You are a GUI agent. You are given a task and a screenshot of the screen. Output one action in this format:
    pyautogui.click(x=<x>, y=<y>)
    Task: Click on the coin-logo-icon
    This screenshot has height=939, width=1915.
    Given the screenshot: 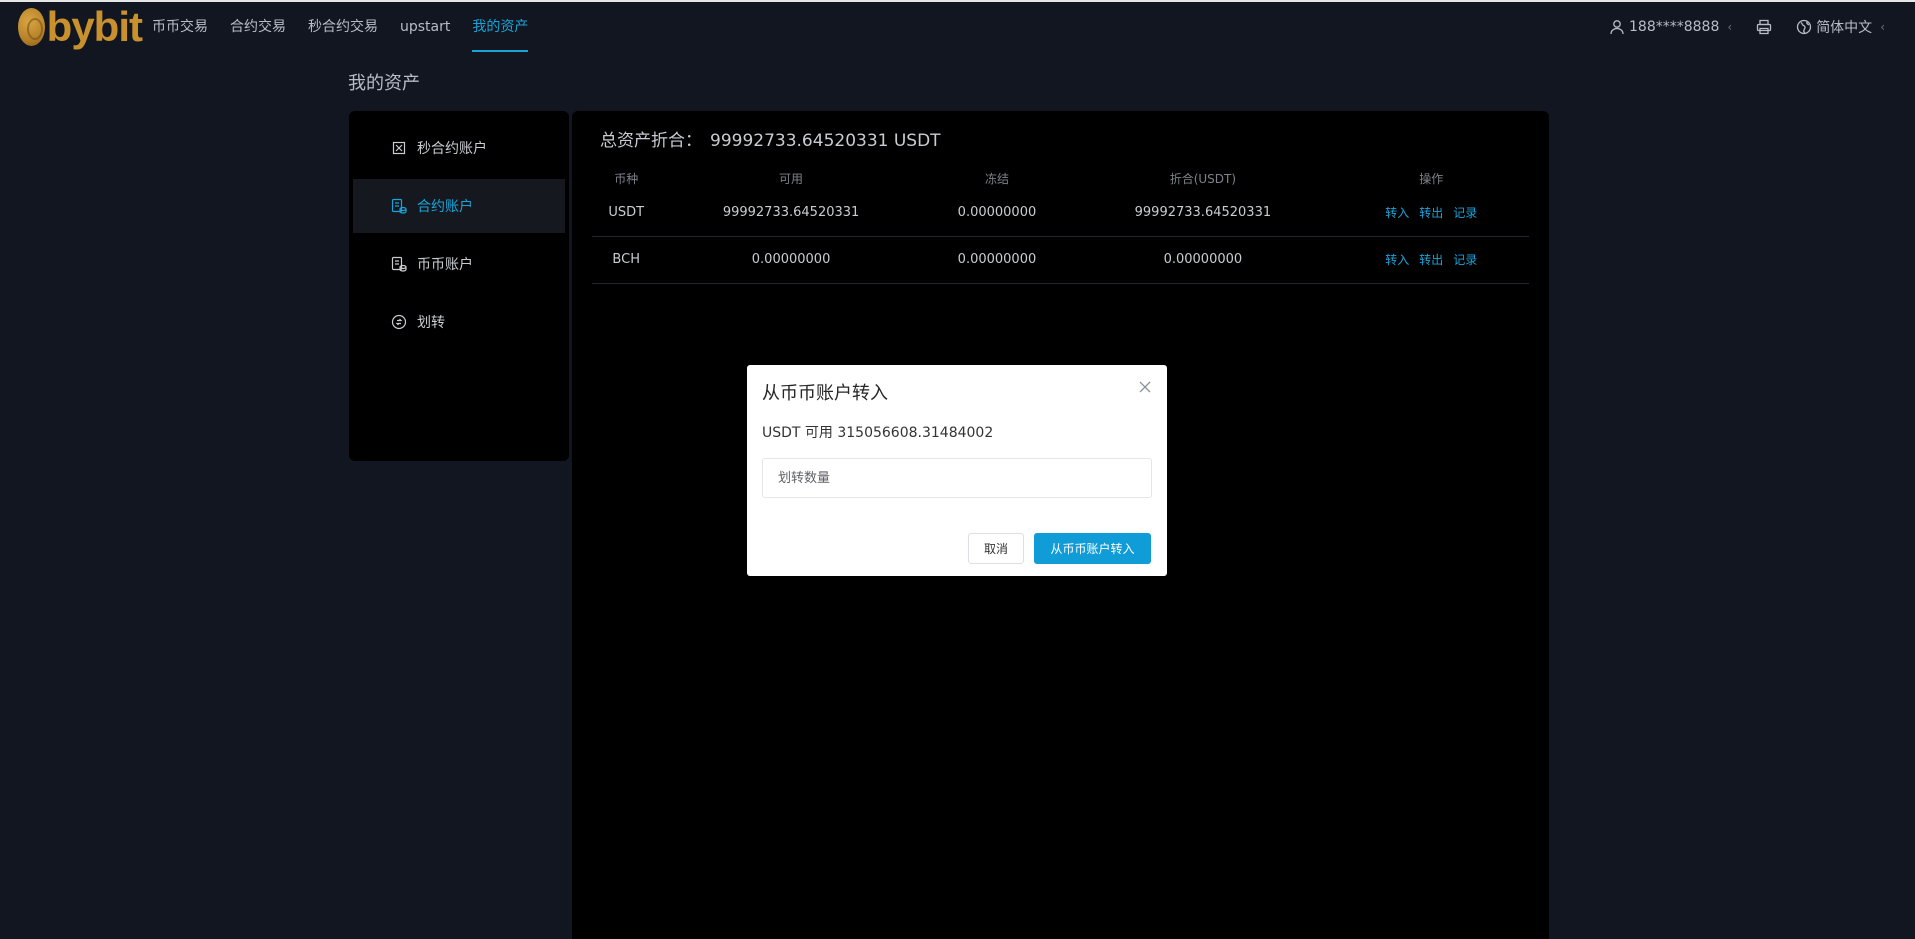 What is the action you would take?
    pyautogui.click(x=31, y=27)
    